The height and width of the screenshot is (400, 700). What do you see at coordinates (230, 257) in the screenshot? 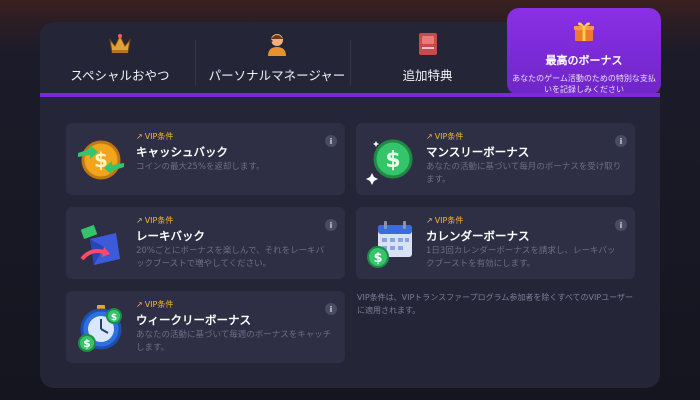
I see `card-description: 20%ごとにボーナスを楽しんで、それをレーキバックブーストで増やしてください。` at bounding box center [230, 257].